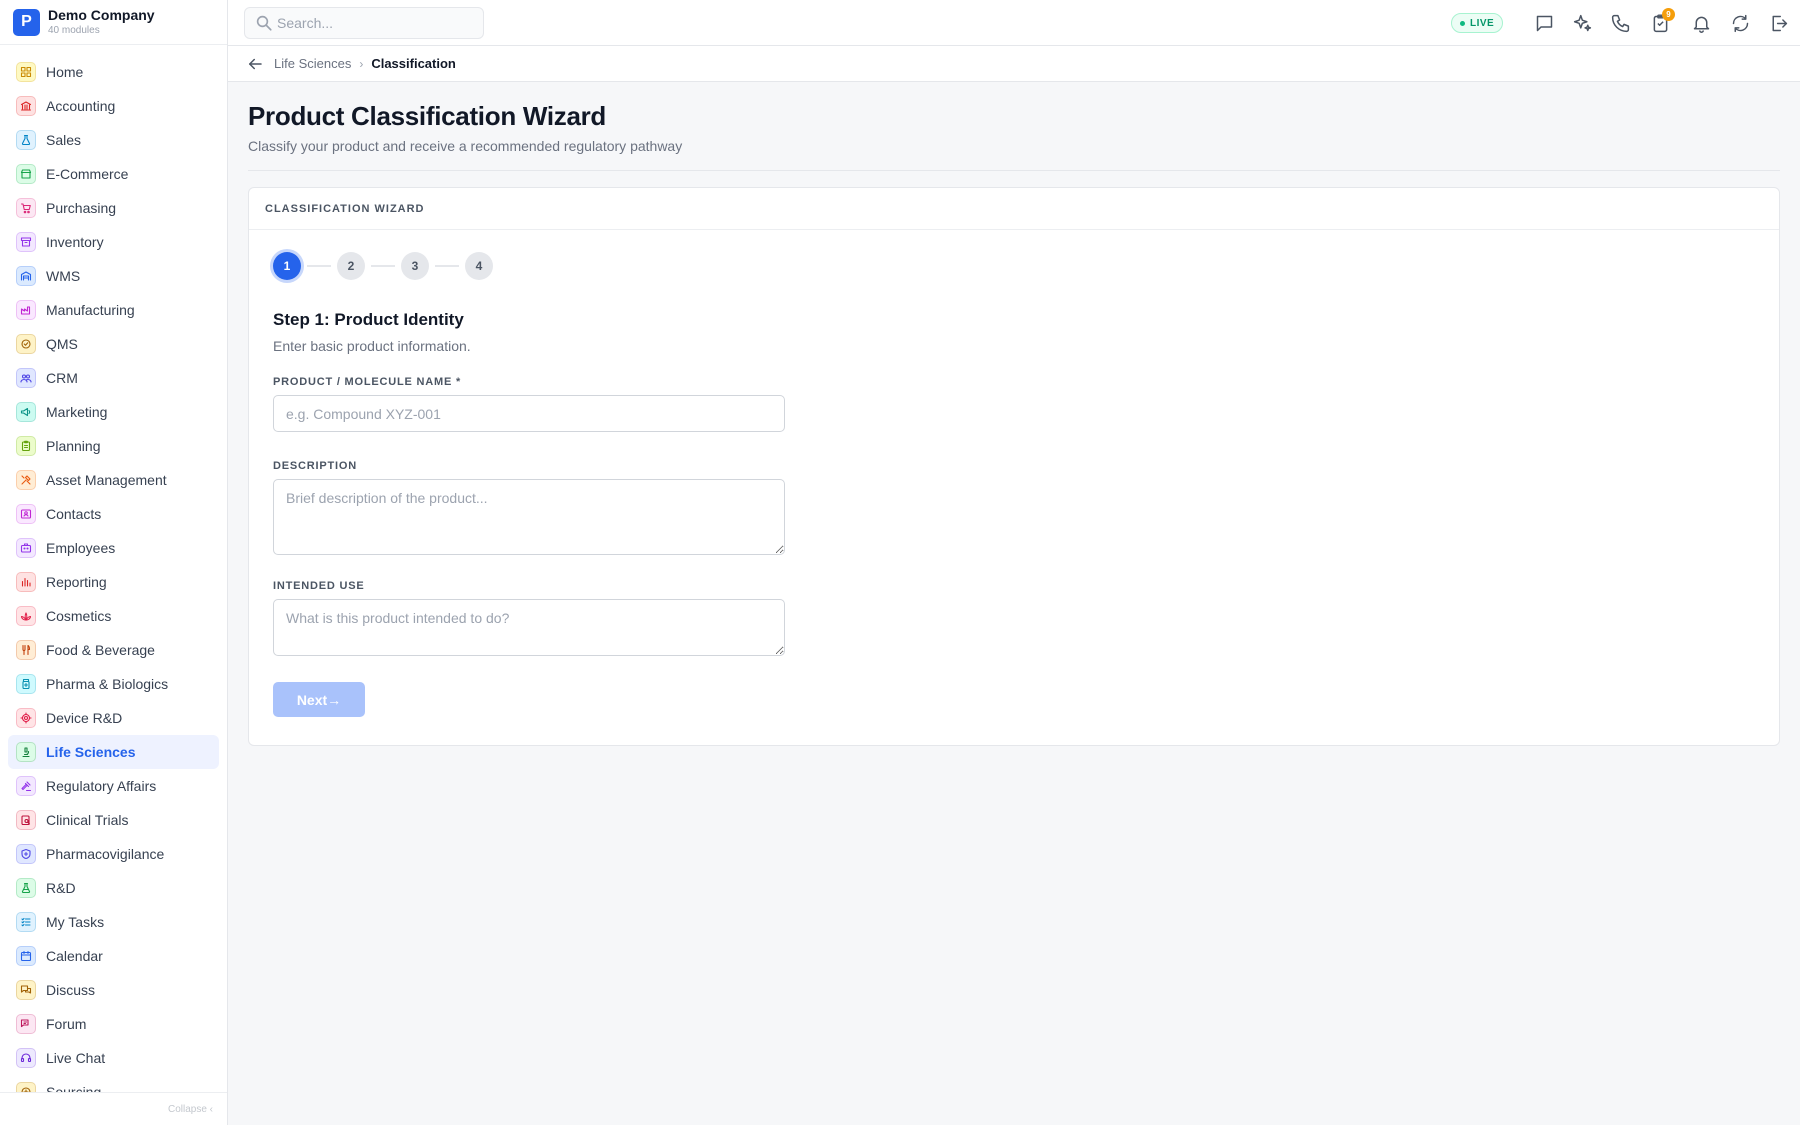 The height and width of the screenshot is (1125, 1800). What do you see at coordinates (26, 208) in the screenshot?
I see `cart-icon` at bounding box center [26, 208].